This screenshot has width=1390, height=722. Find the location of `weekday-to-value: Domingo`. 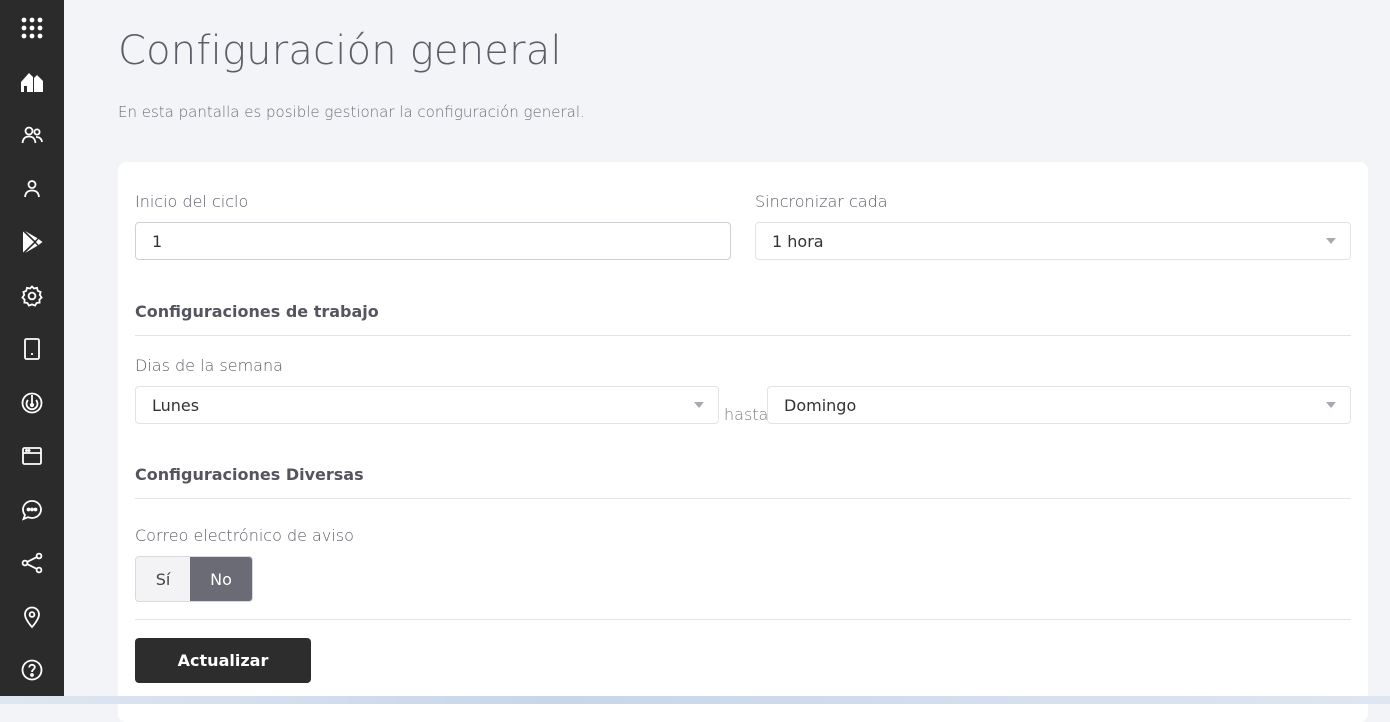

weekday-to-value: Domingo is located at coordinates (820, 405).